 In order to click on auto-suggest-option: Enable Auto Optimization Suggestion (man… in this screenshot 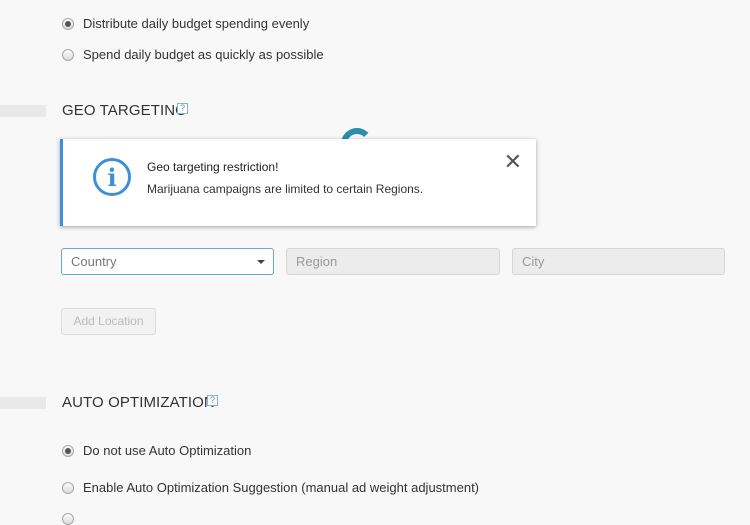, I will do `click(270, 487)`.